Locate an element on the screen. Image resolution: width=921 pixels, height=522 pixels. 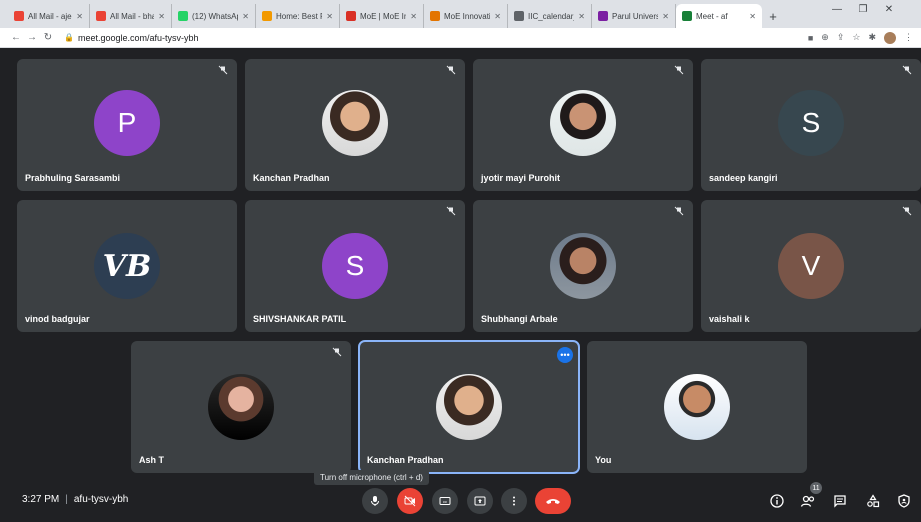
browser-toolbar: ■ ⊕ ⇪ ☆ ✱ ⋮ is located at coordinates (860, 37).